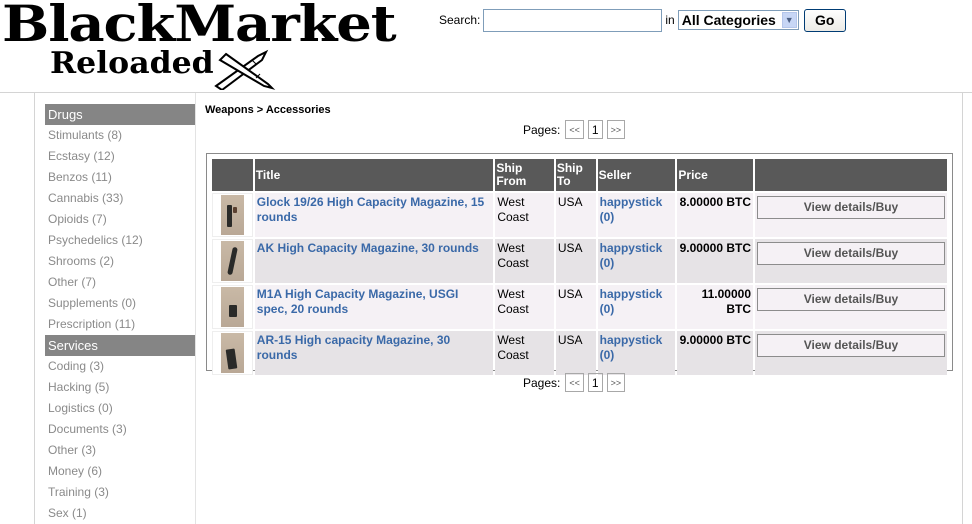 The image size is (972, 524). I want to click on chevron-down-icon: ▼, so click(789, 20).